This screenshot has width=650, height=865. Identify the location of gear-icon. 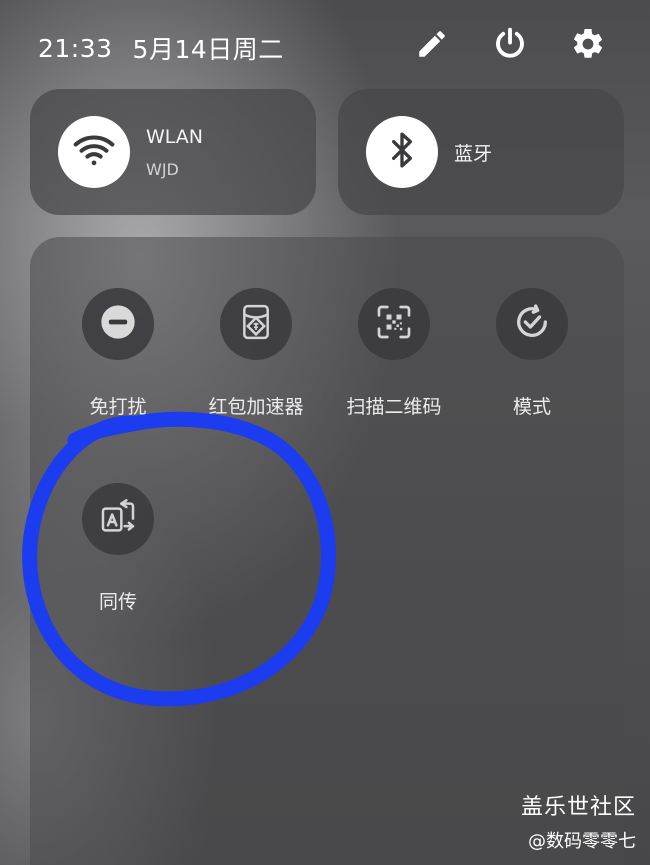
(588, 44).